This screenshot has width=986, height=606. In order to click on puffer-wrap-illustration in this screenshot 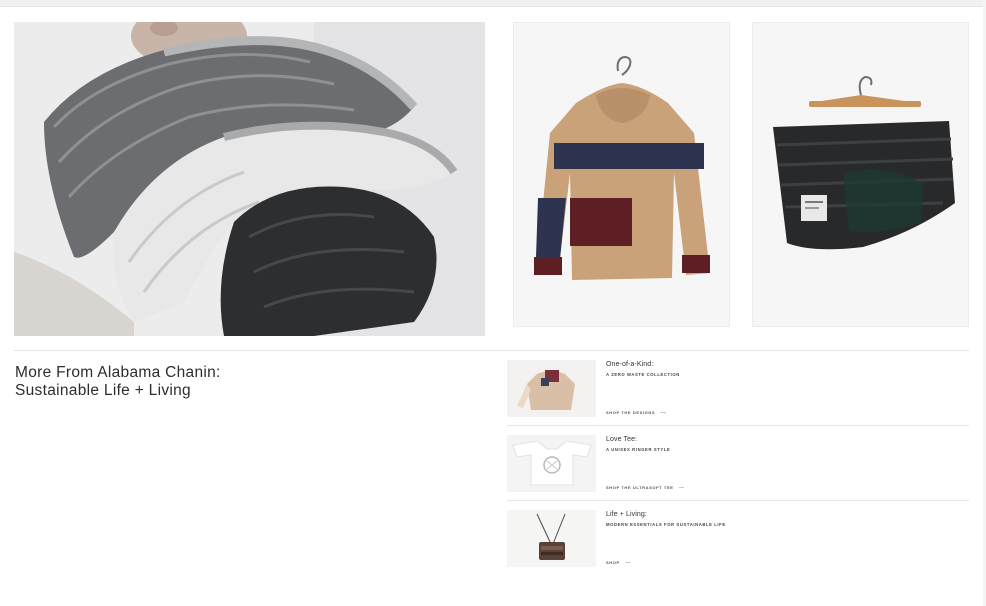, I will do `click(860, 174)`.